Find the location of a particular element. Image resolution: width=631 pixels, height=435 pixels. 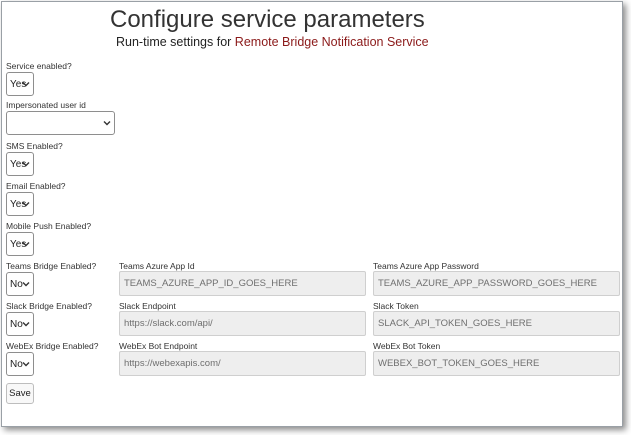

slack-endpoint-label: Slack Endpoint is located at coordinates (147, 306).